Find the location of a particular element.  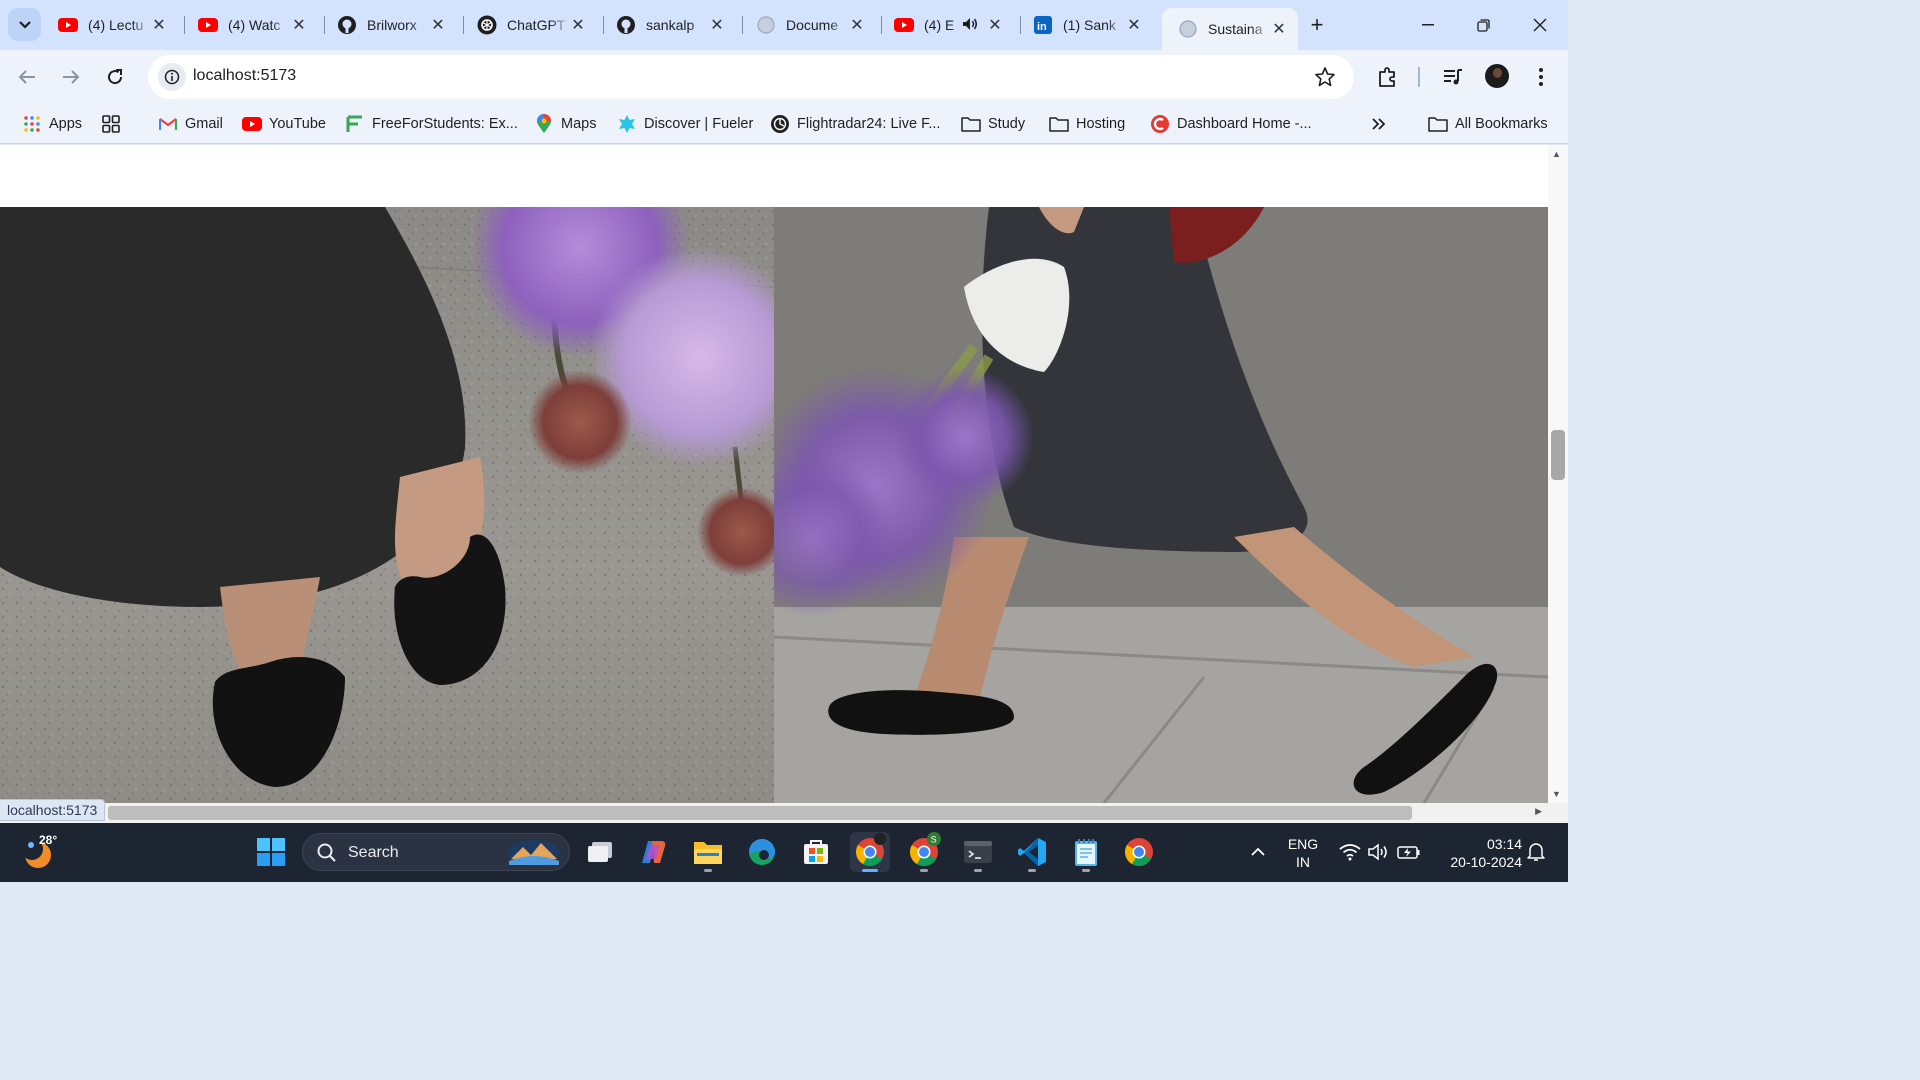

running-indicator is located at coordinates (708, 870).